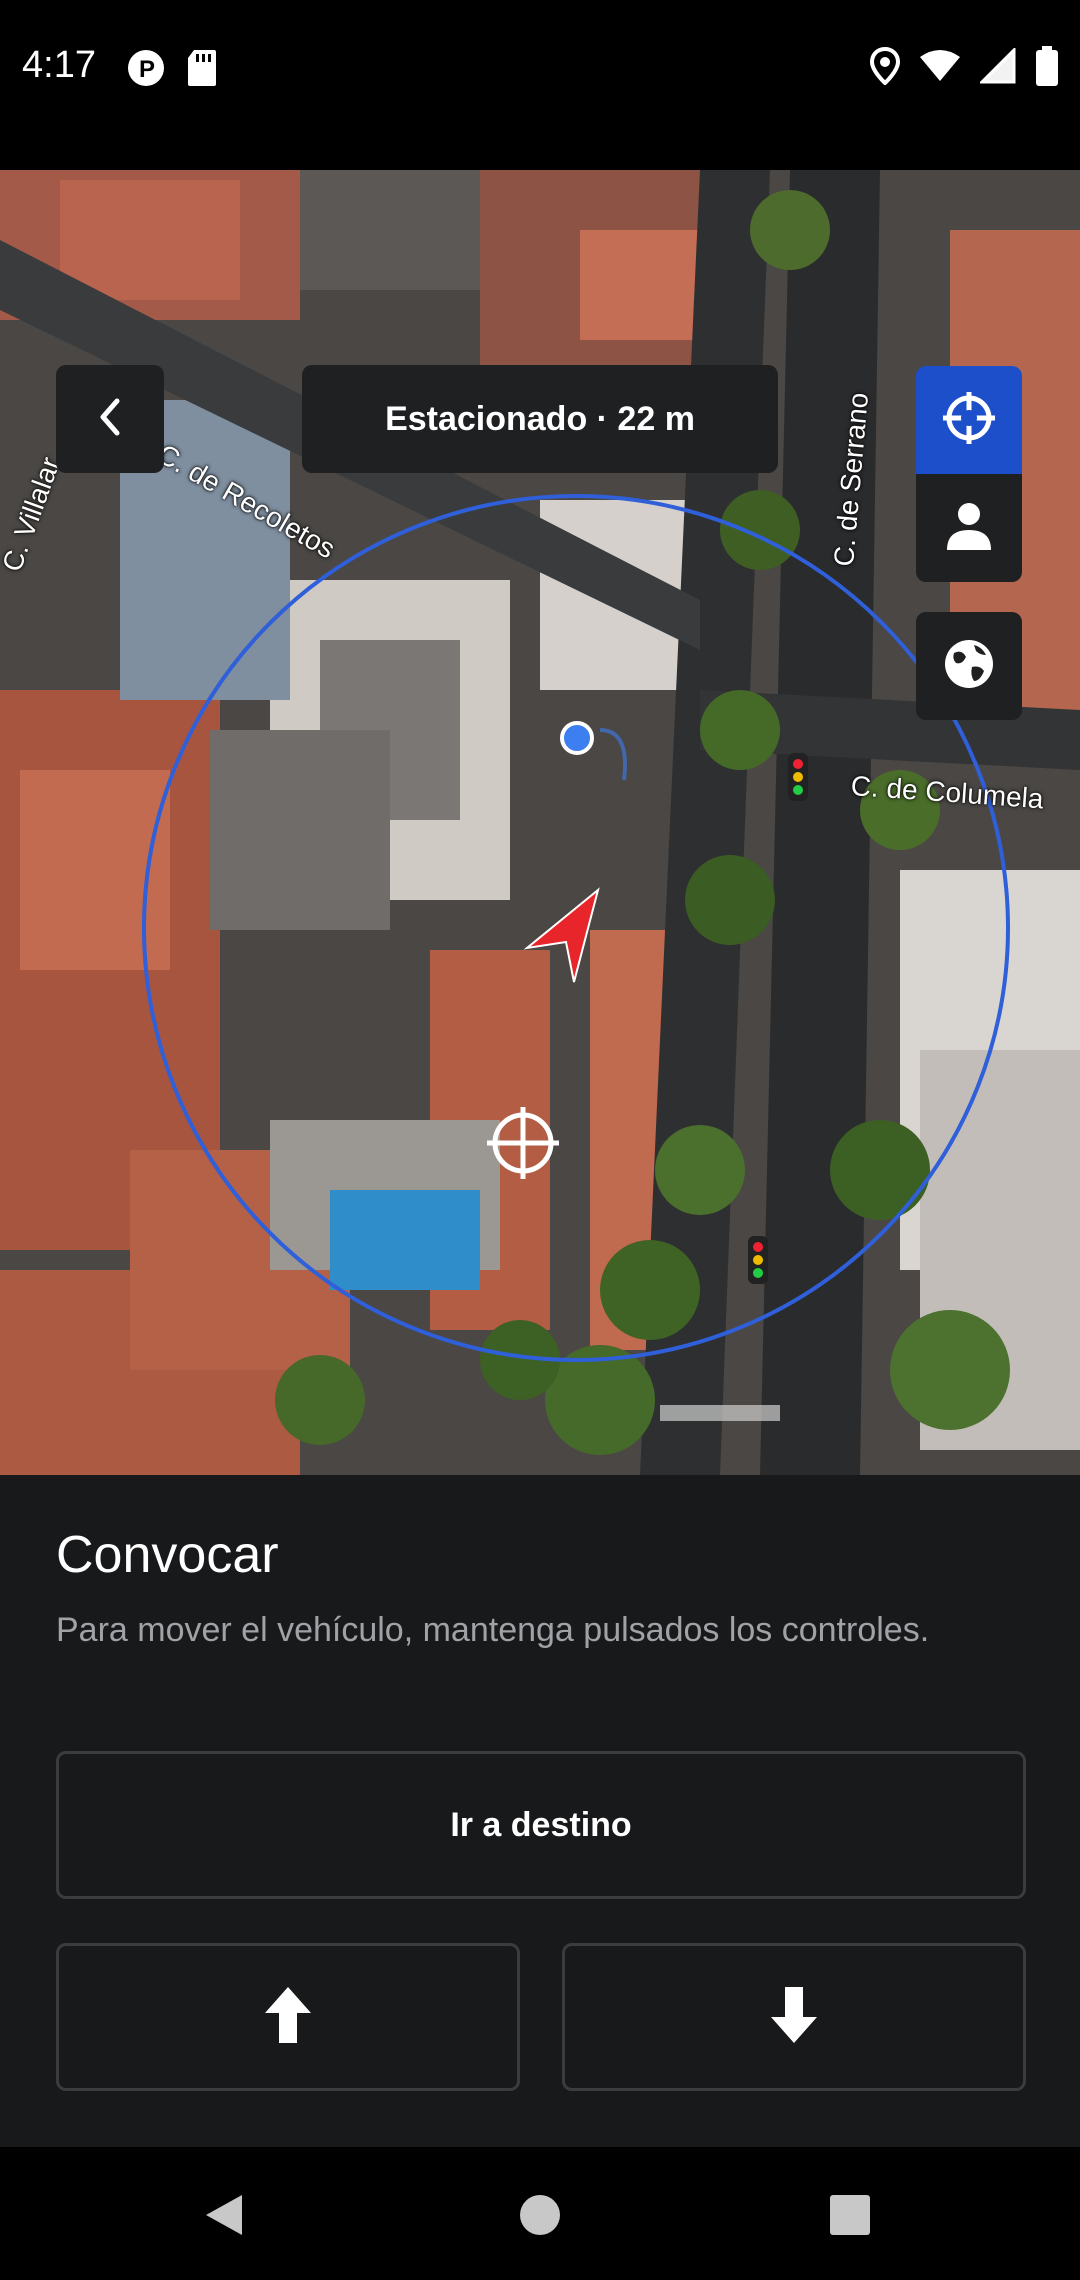 Image resolution: width=1080 pixels, height=2280 pixels. I want to click on person-icon, so click(969, 528).